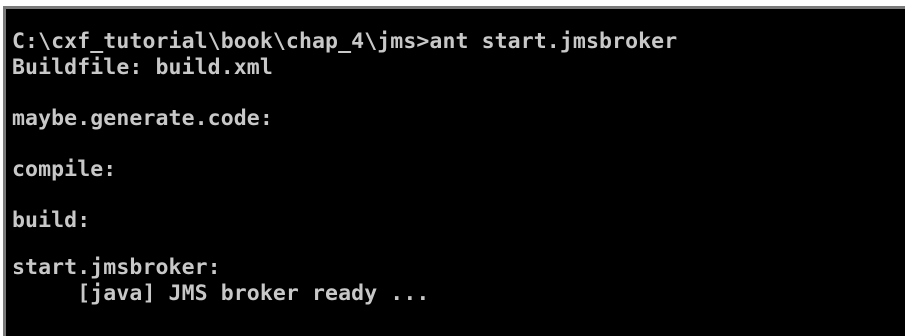  What do you see at coordinates (51, 220) in the screenshot?
I see `console-line: build:` at bounding box center [51, 220].